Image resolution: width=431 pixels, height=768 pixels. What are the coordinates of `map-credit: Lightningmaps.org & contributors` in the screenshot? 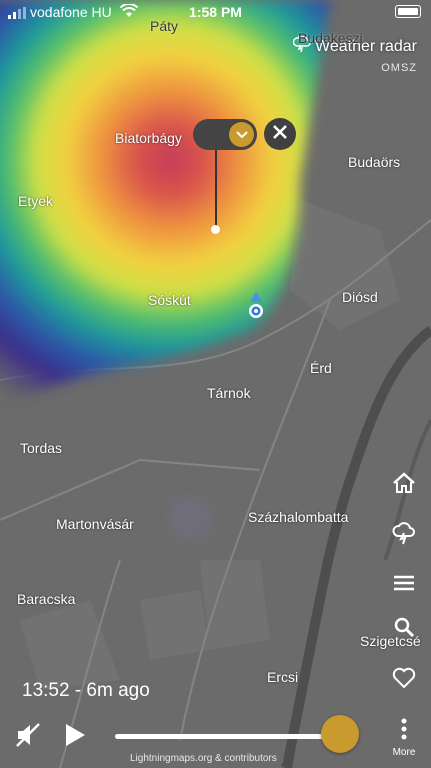 It's located at (203, 758).